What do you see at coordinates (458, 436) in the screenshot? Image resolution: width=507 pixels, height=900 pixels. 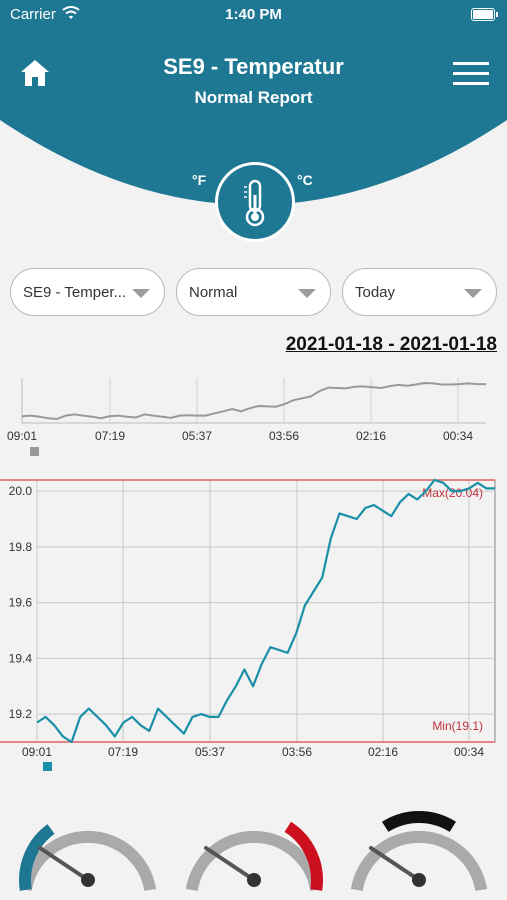 I see `overview-x-tick-label: 00:34` at bounding box center [458, 436].